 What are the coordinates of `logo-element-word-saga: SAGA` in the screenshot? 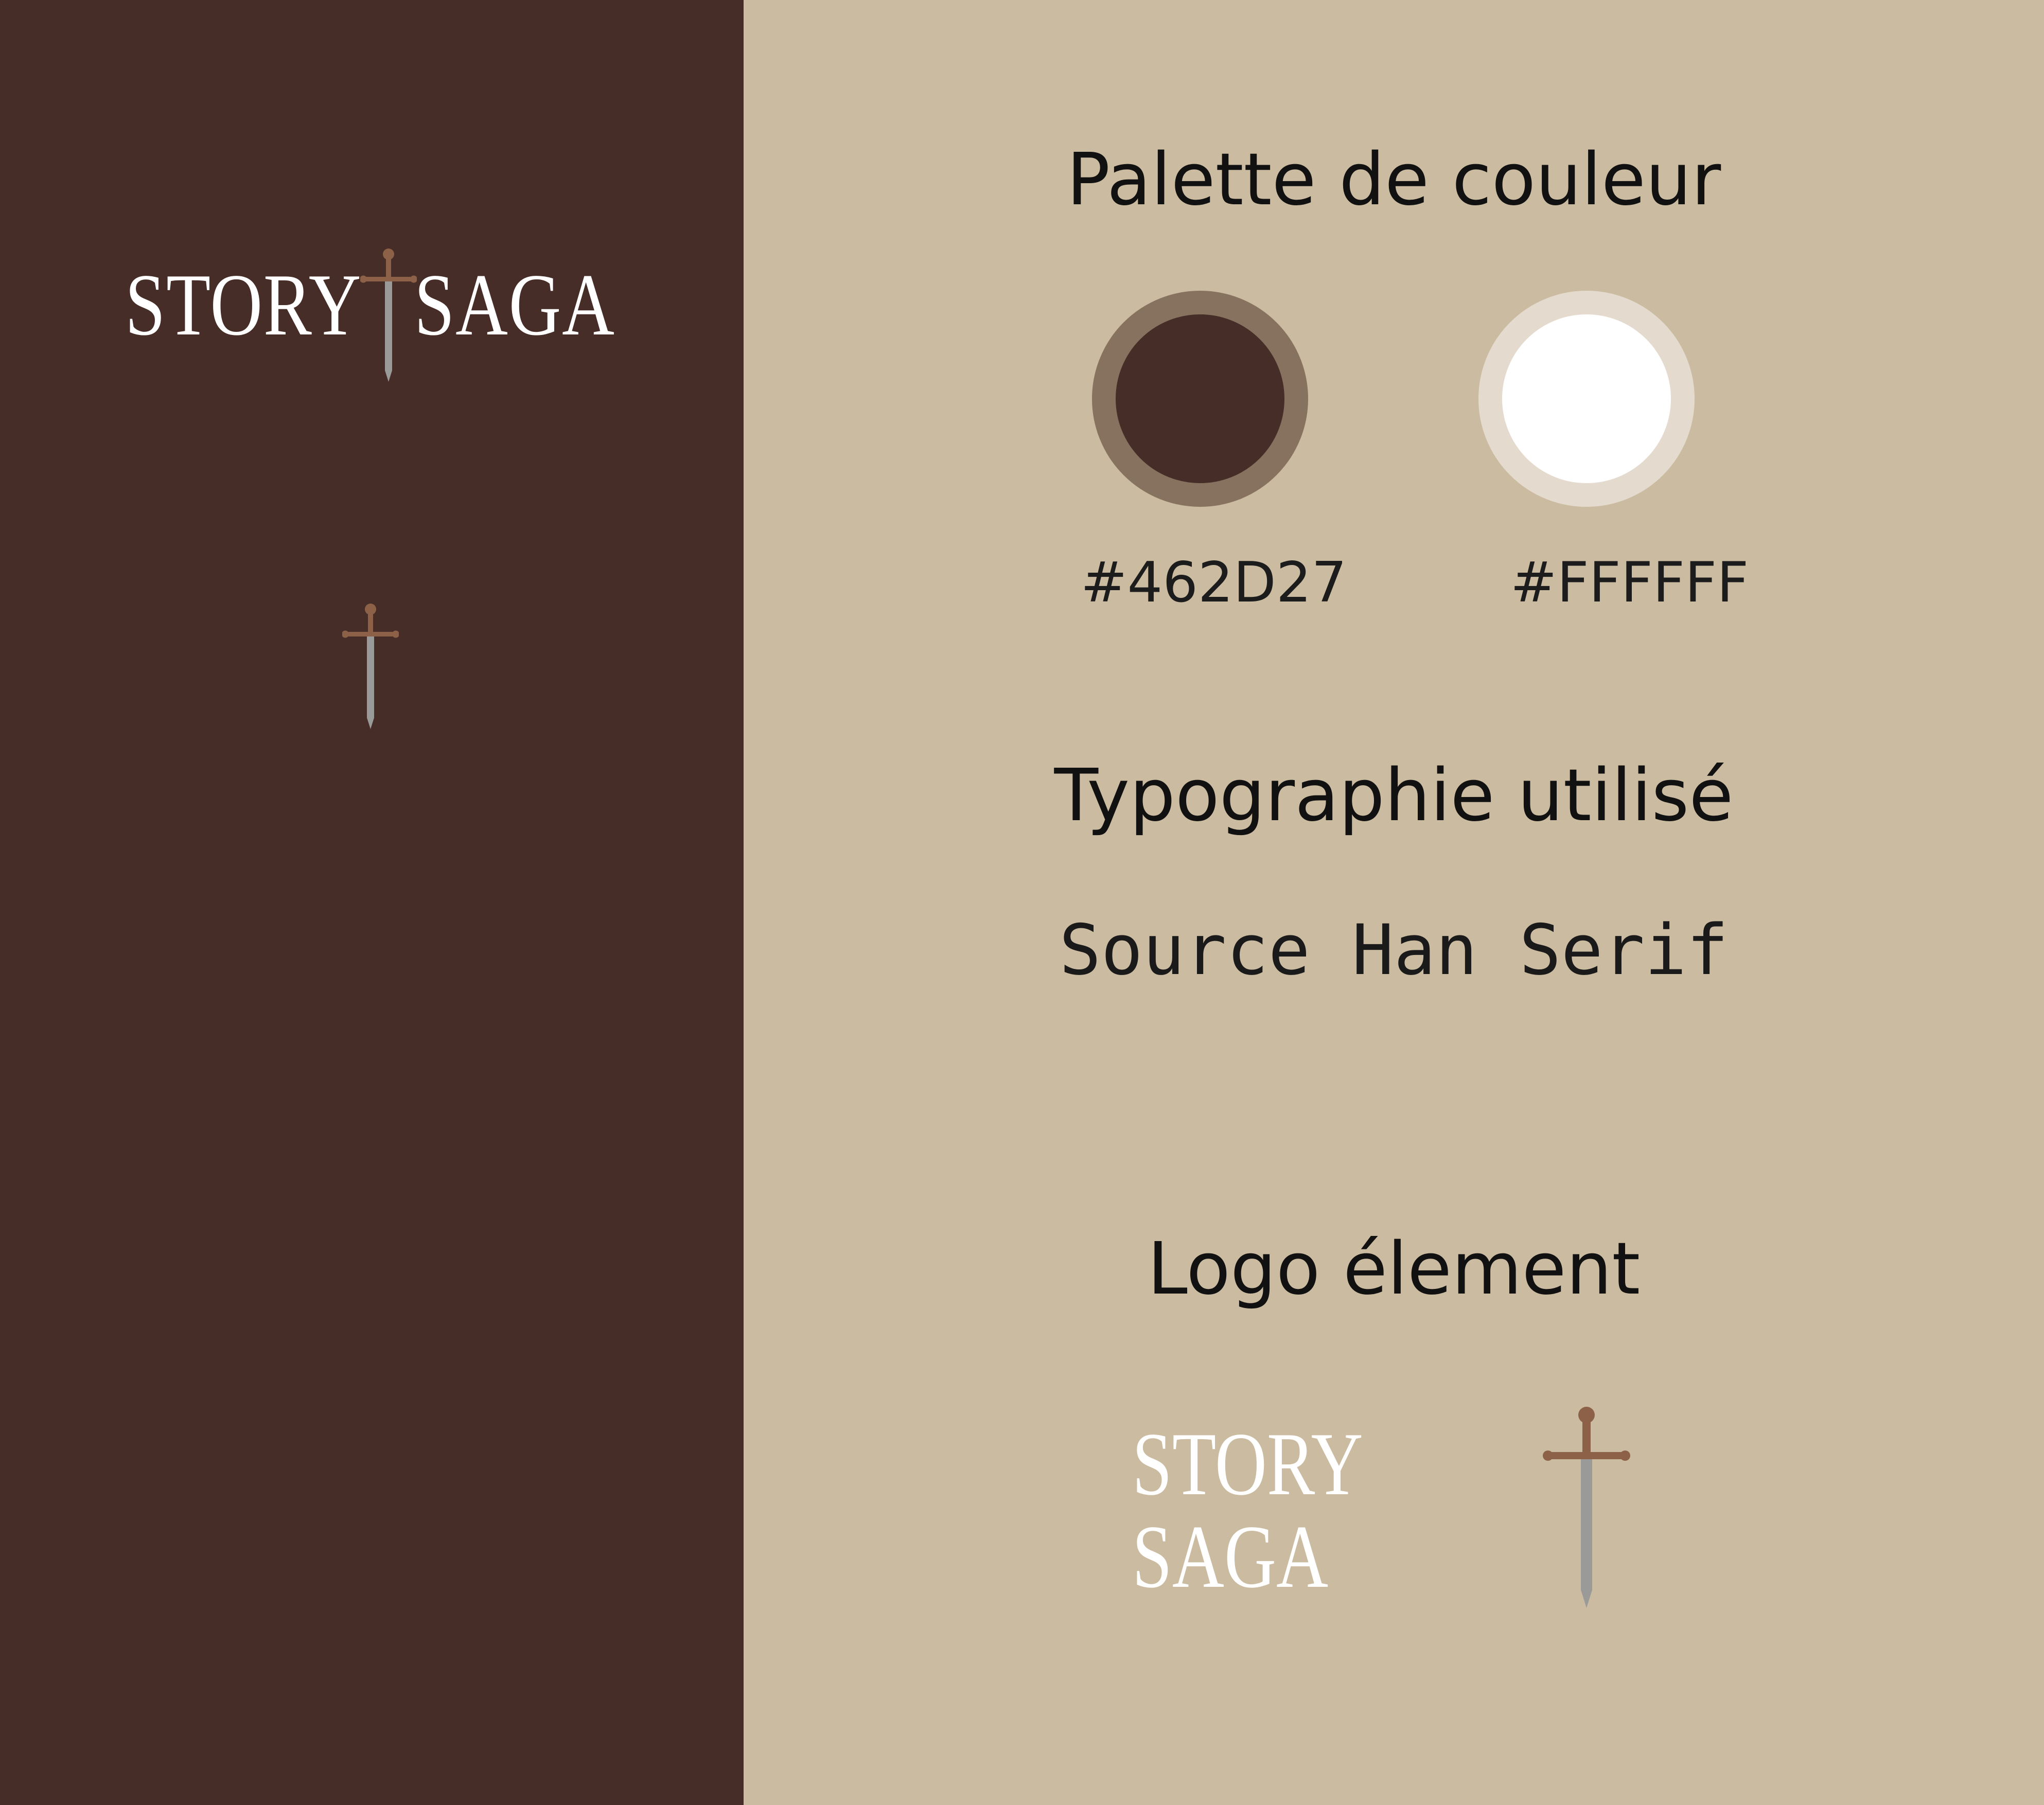 It's located at (1230, 1556).